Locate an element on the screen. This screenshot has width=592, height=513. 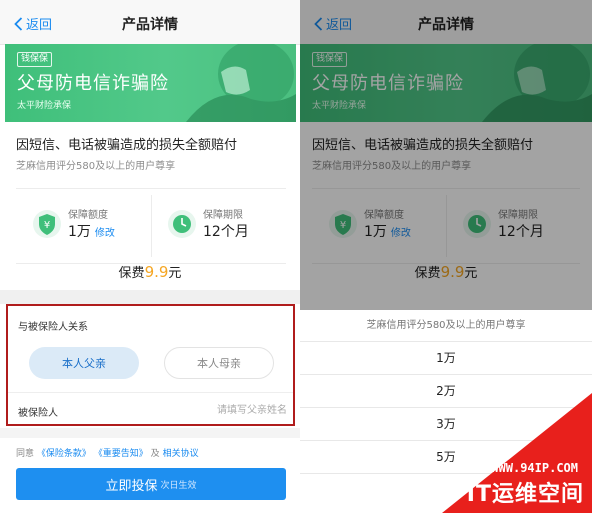
buy-now-button: 立即投保 次日生效 is located at coordinates (151, 484).